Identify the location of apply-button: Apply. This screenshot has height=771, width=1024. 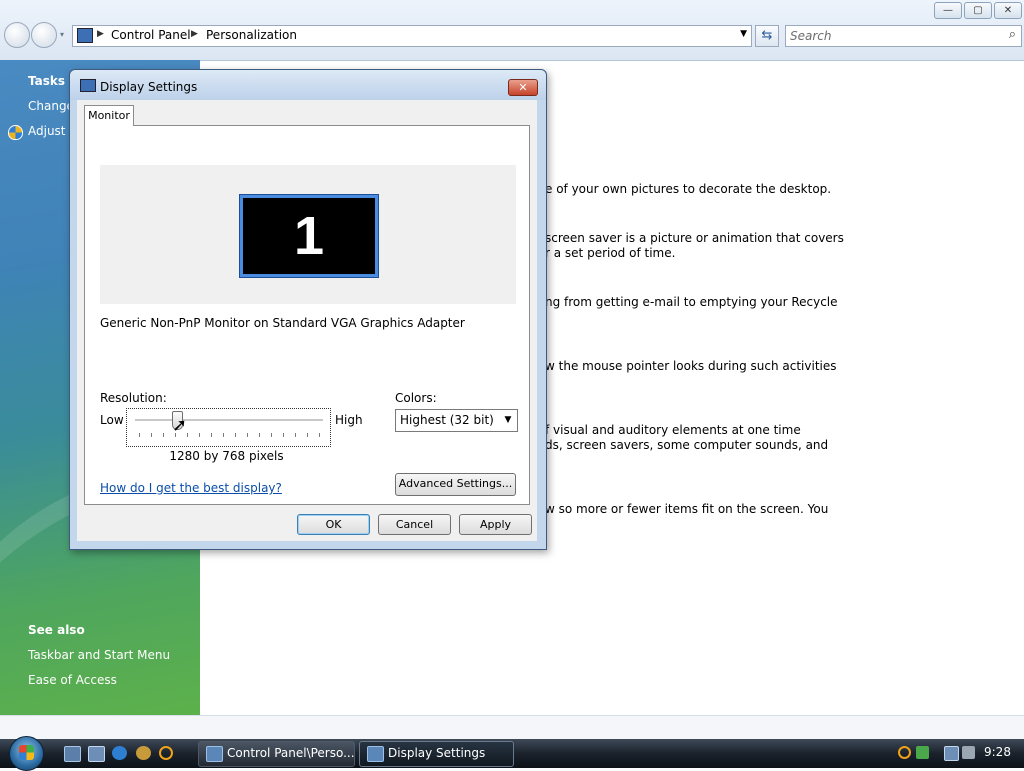
(495, 524).